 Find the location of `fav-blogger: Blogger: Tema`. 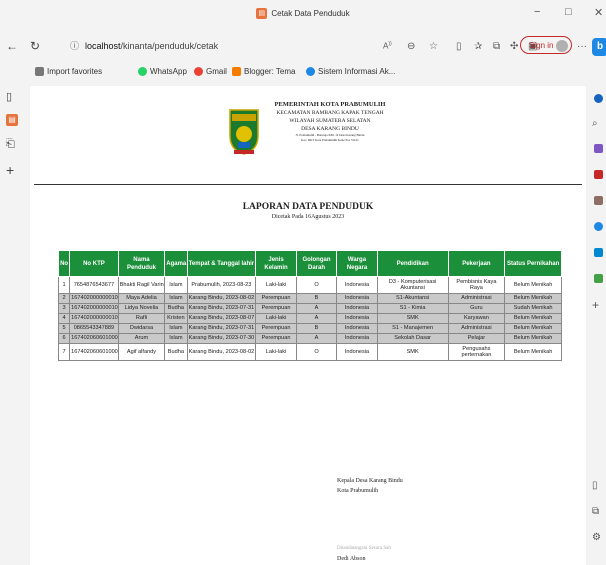

fav-blogger: Blogger: Tema is located at coordinates (263, 72).